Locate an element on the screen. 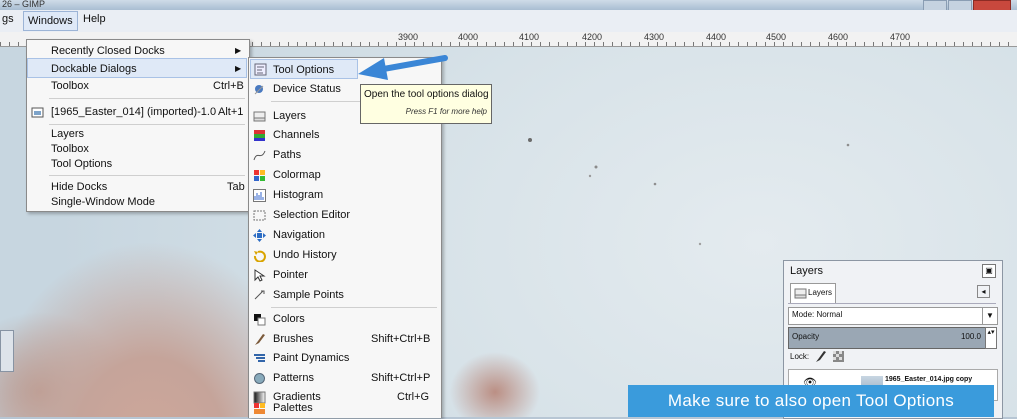 The width and height of the screenshot is (1017, 419). undo-history-icon is located at coordinates (259, 256).